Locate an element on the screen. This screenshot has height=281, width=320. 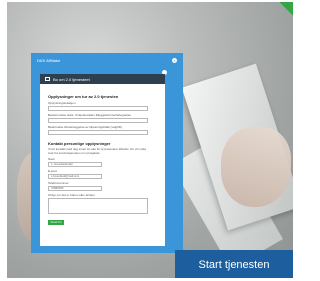
app-topbar: DIGI Affiliator × is located at coordinates (107, 60).